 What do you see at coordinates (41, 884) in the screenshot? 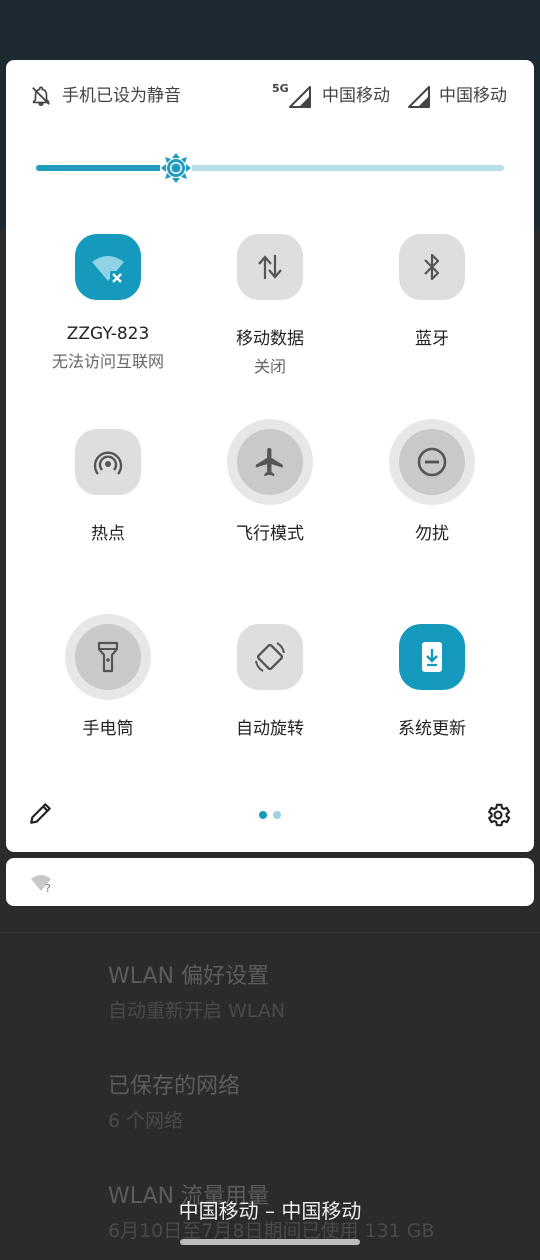
I see `wifi-unknown-icon: ?` at bounding box center [41, 884].